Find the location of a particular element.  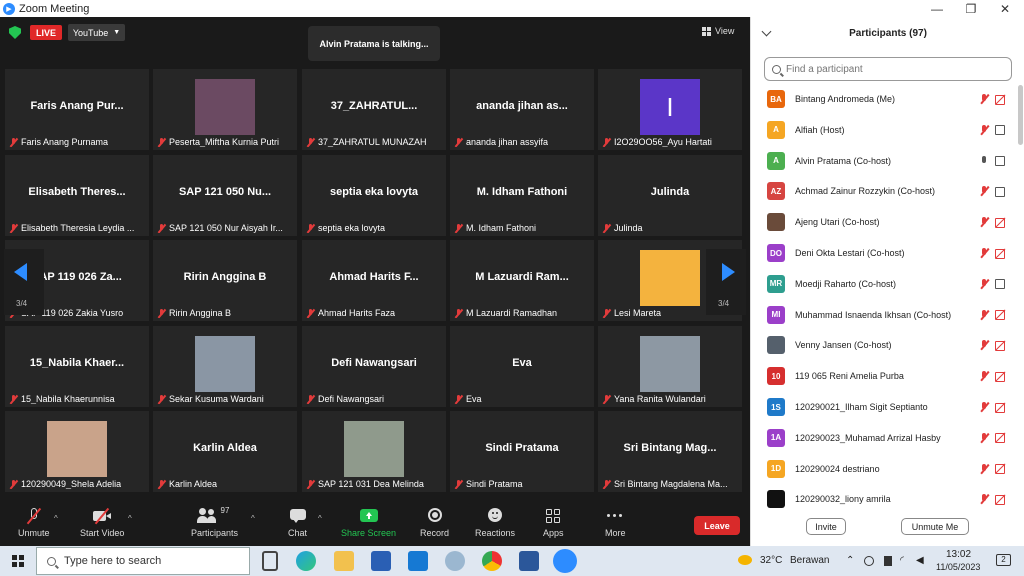

video-tile: septia eka lovyta septia eka lovyta is located at coordinates (374, 195).